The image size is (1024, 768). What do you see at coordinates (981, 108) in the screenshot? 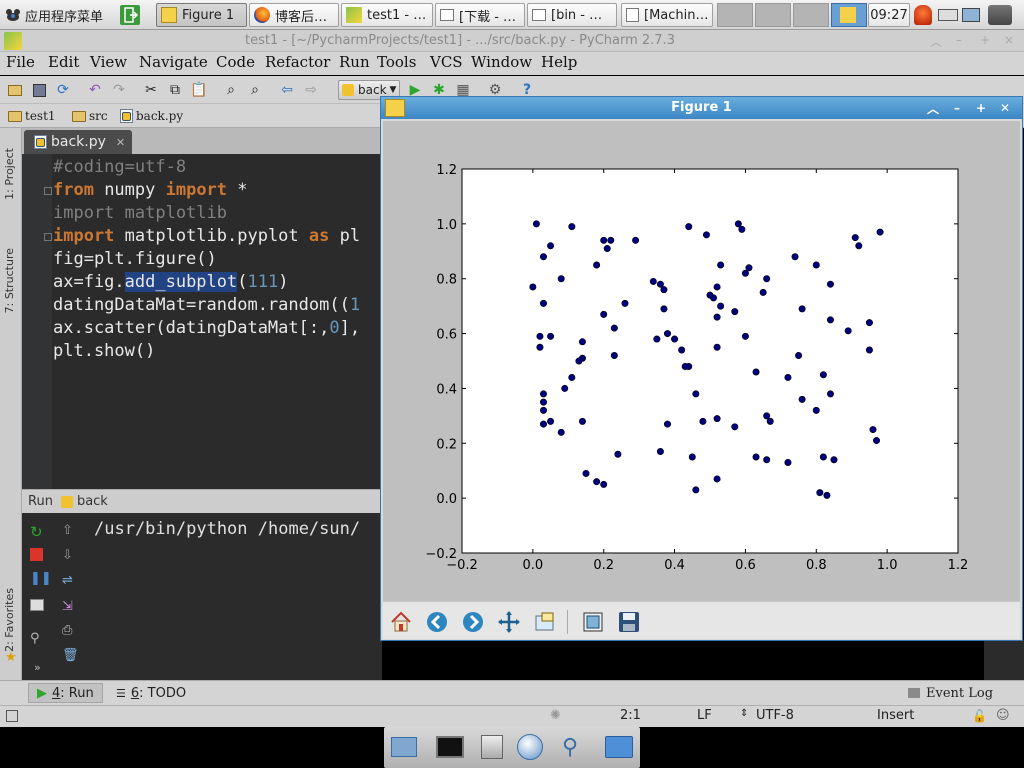
I see `maximize-button: +` at bounding box center [981, 108].